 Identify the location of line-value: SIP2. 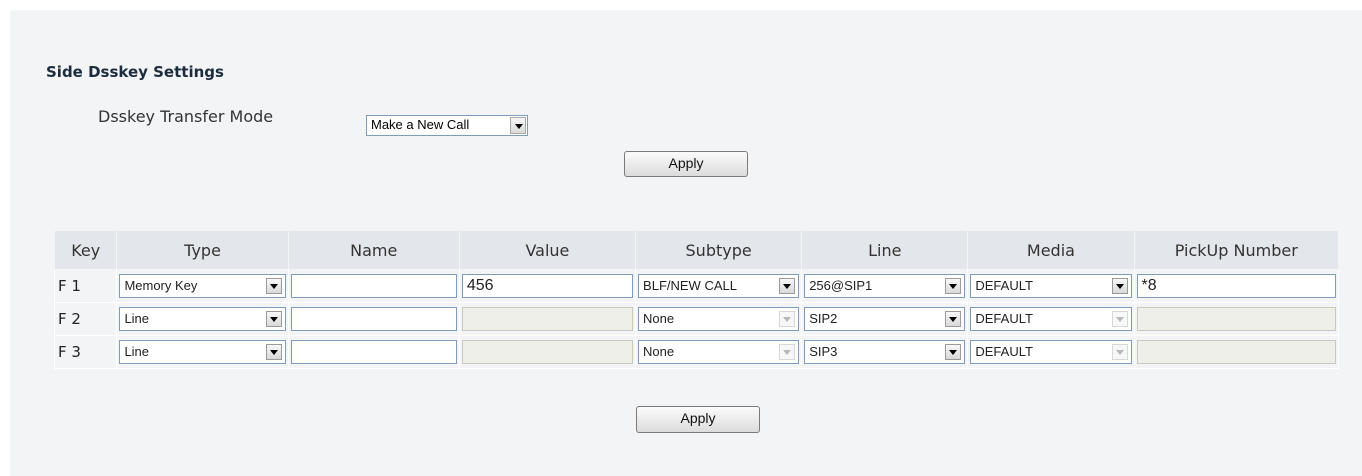
(823, 318).